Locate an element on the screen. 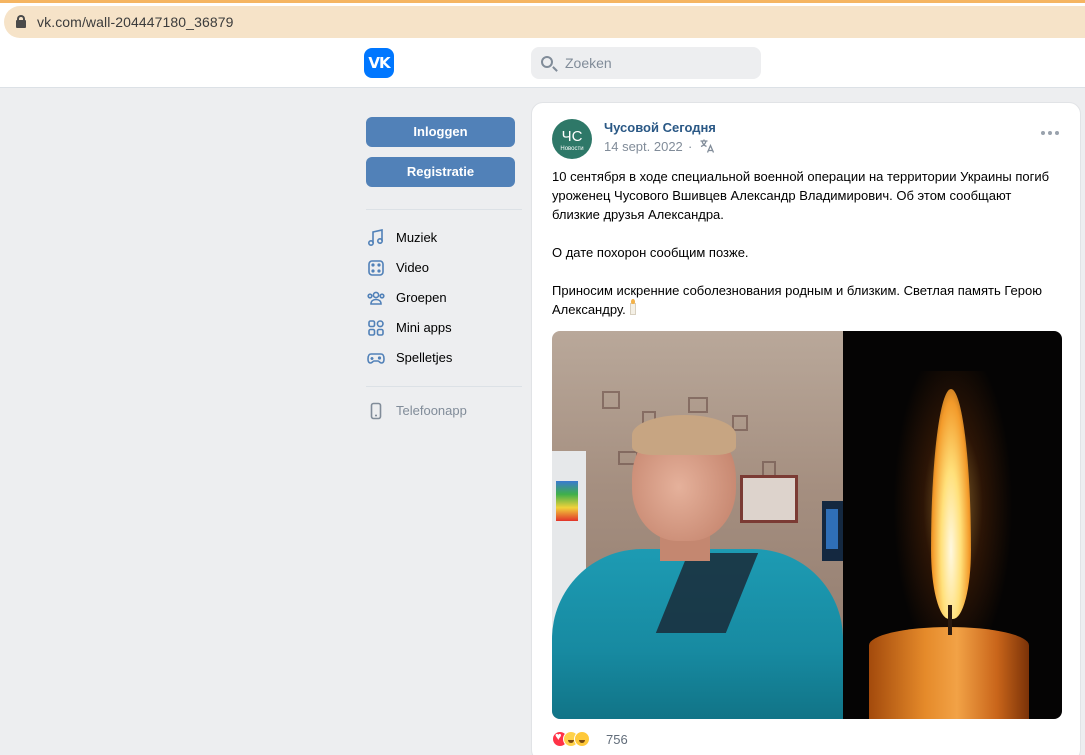 This screenshot has height=755, width=1085. candle-wick is located at coordinates (950, 620).